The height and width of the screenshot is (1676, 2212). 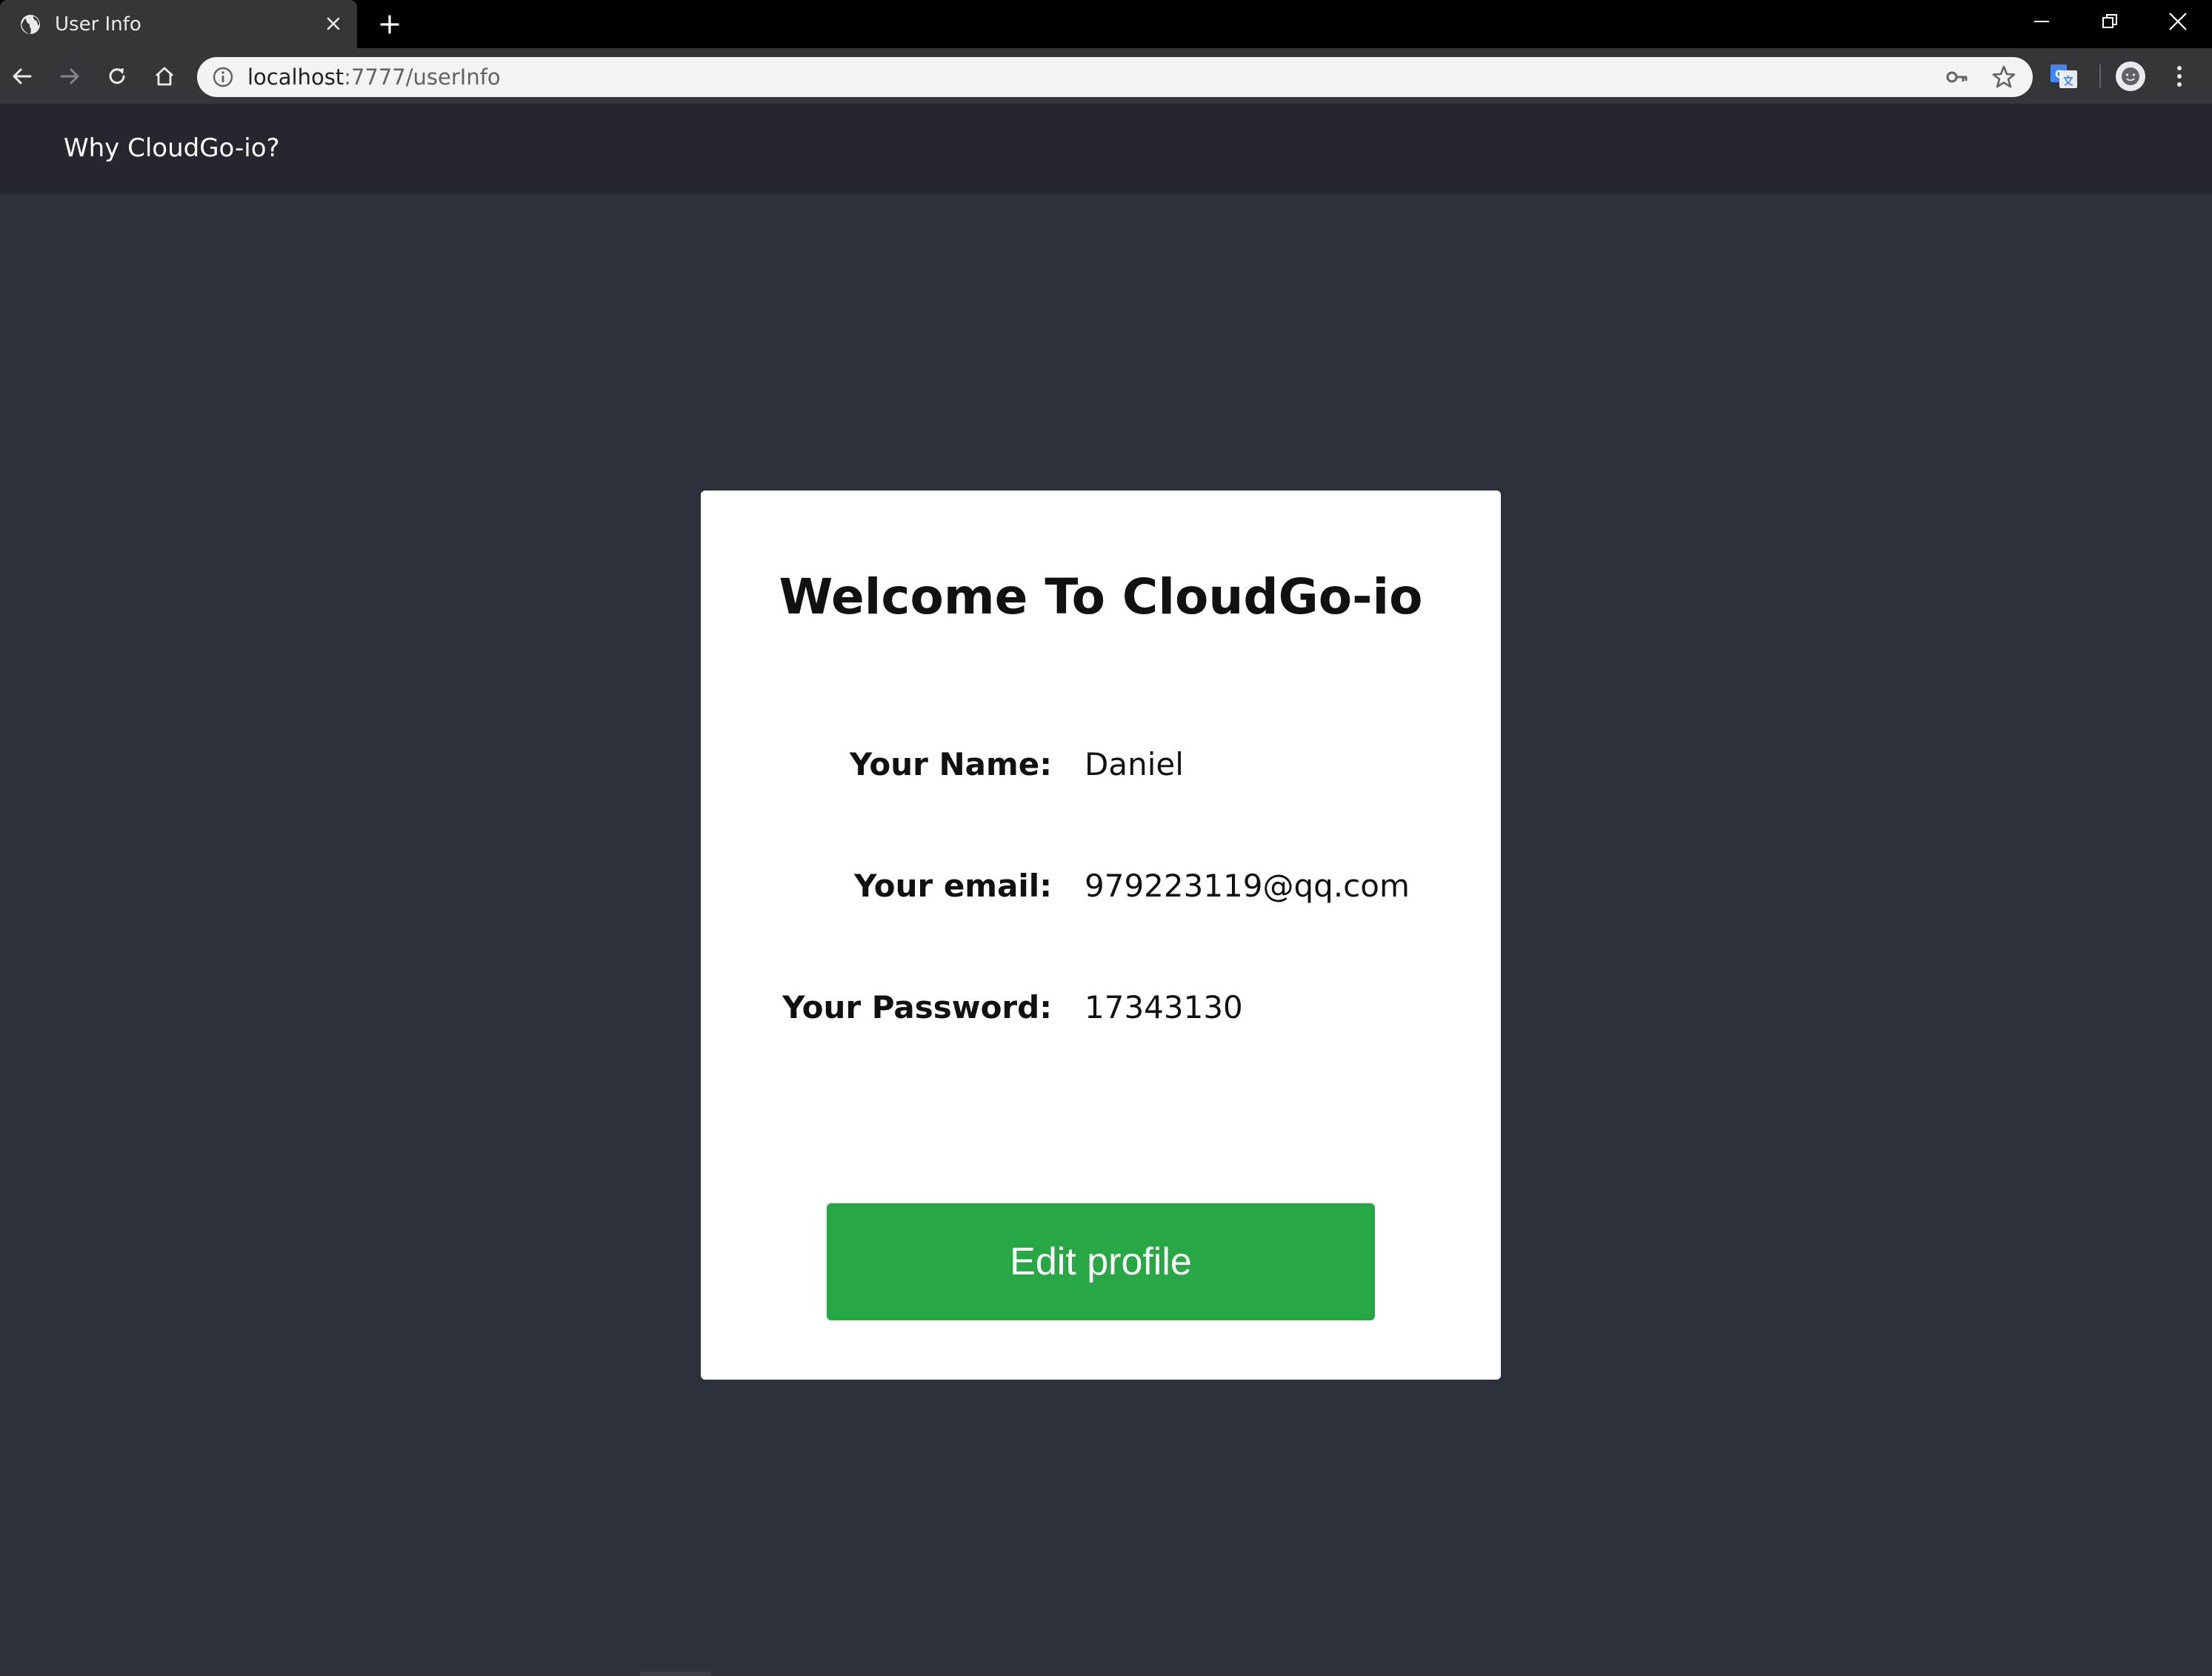 I want to click on translate-icon: G, so click(x=2064, y=76).